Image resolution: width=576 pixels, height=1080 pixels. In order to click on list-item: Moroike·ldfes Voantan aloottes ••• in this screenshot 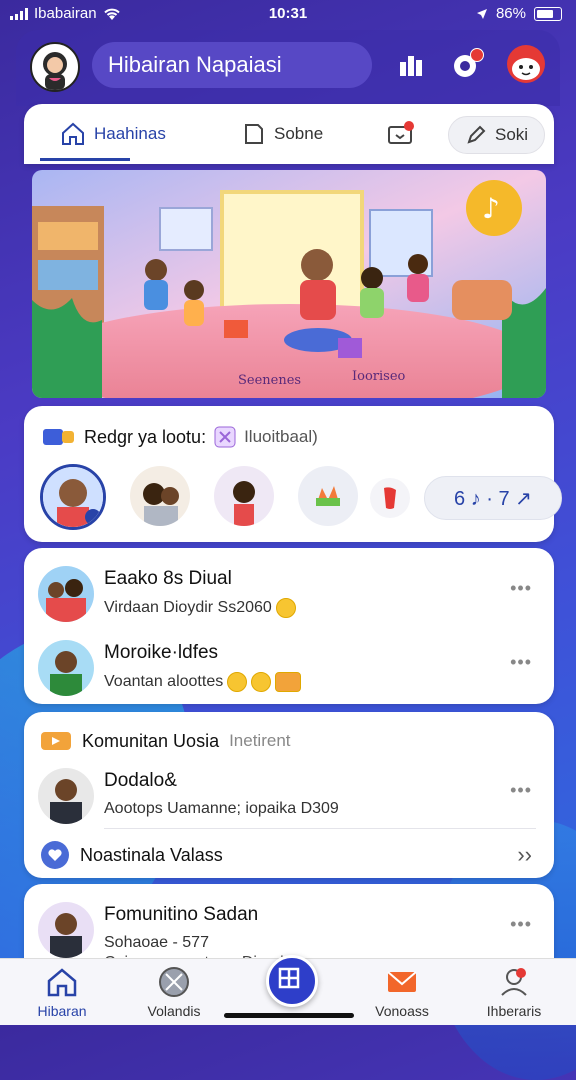, I will do `click(288, 668)`.